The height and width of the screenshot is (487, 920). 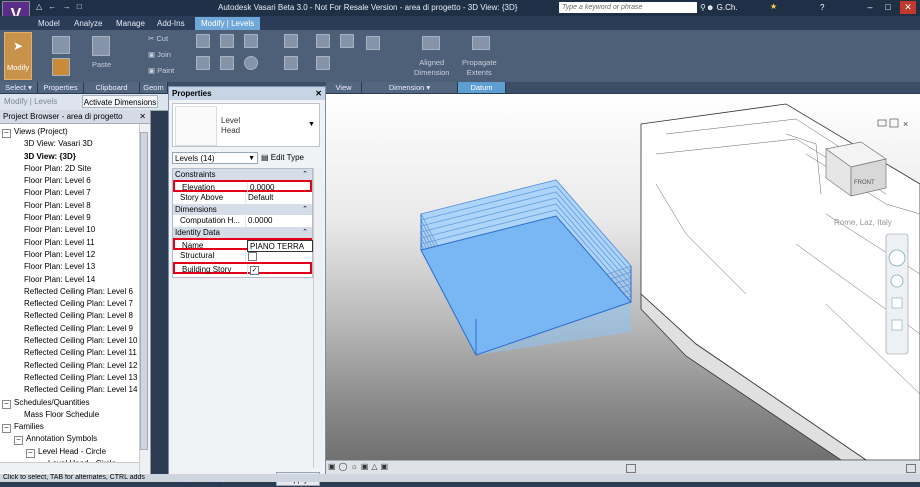 I want to click on tab-manage: Manage, so click(x=130, y=23).